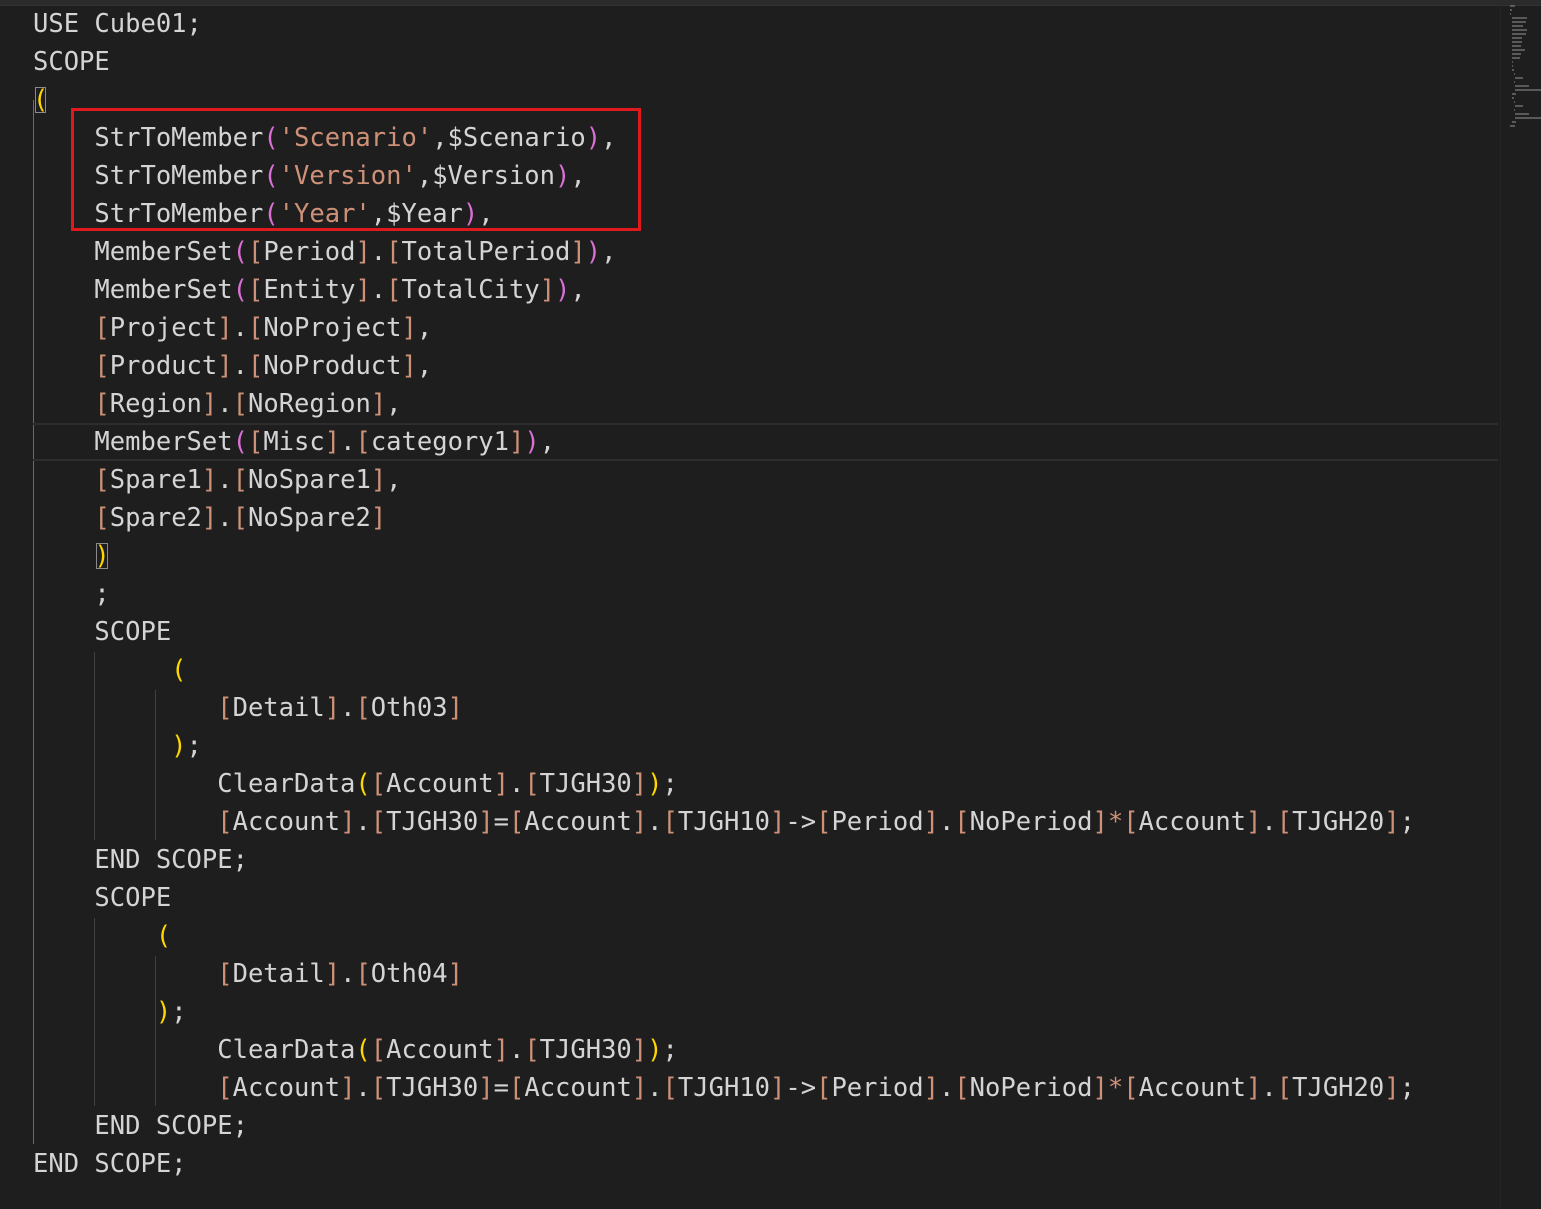 This screenshot has height=1209, width=1541. I want to click on code-token: Spare1, so click(155, 480).